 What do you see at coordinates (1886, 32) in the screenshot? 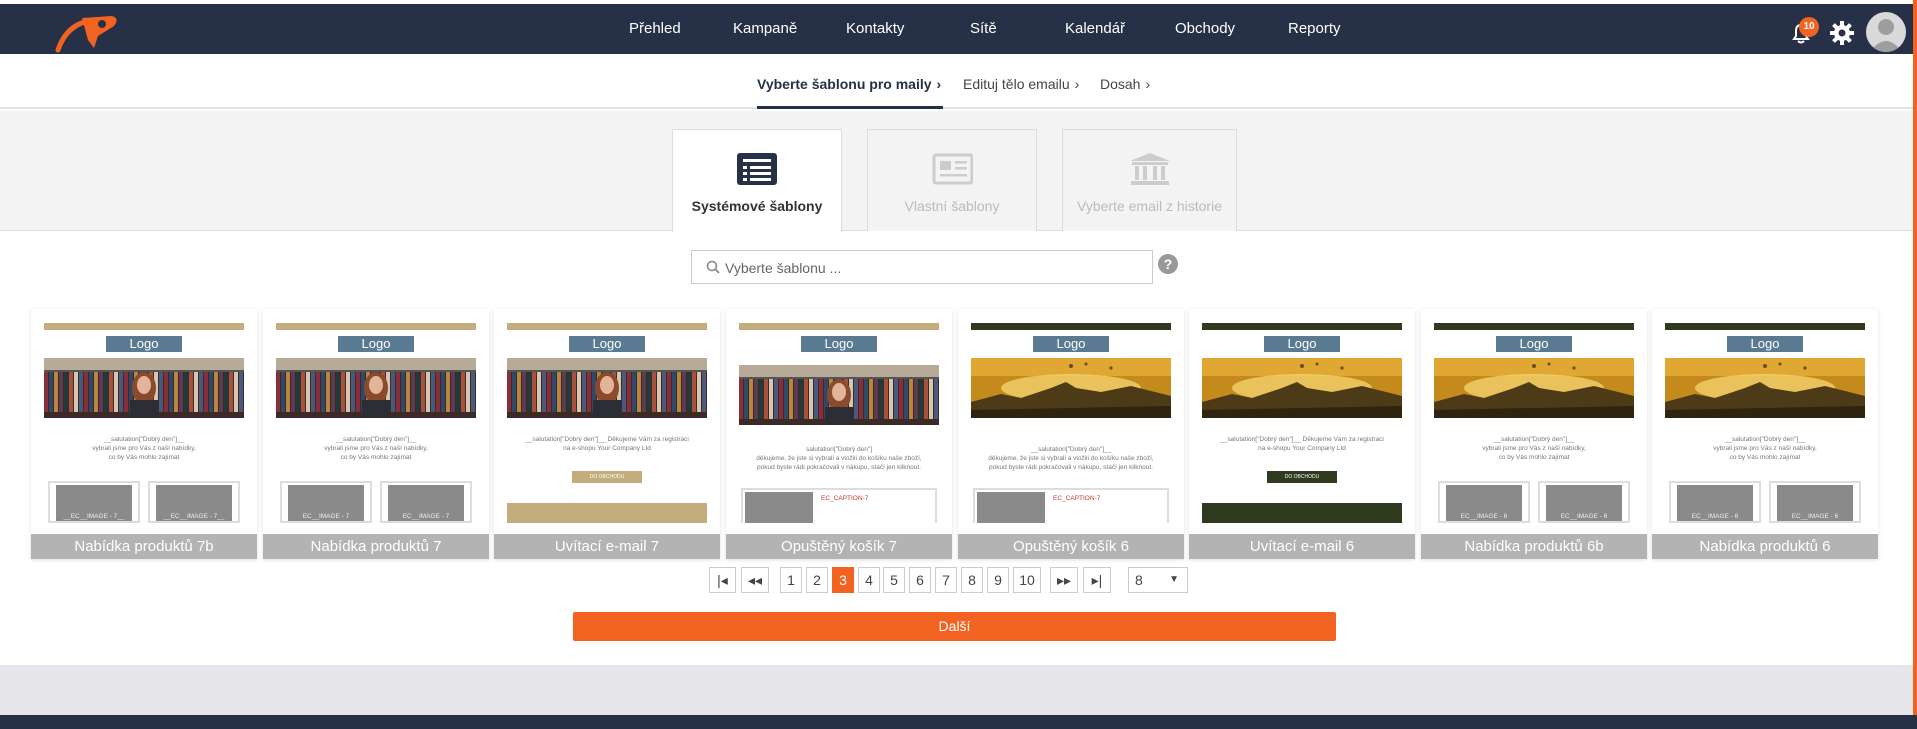
I see `user-avatar` at bounding box center [1886, 32].